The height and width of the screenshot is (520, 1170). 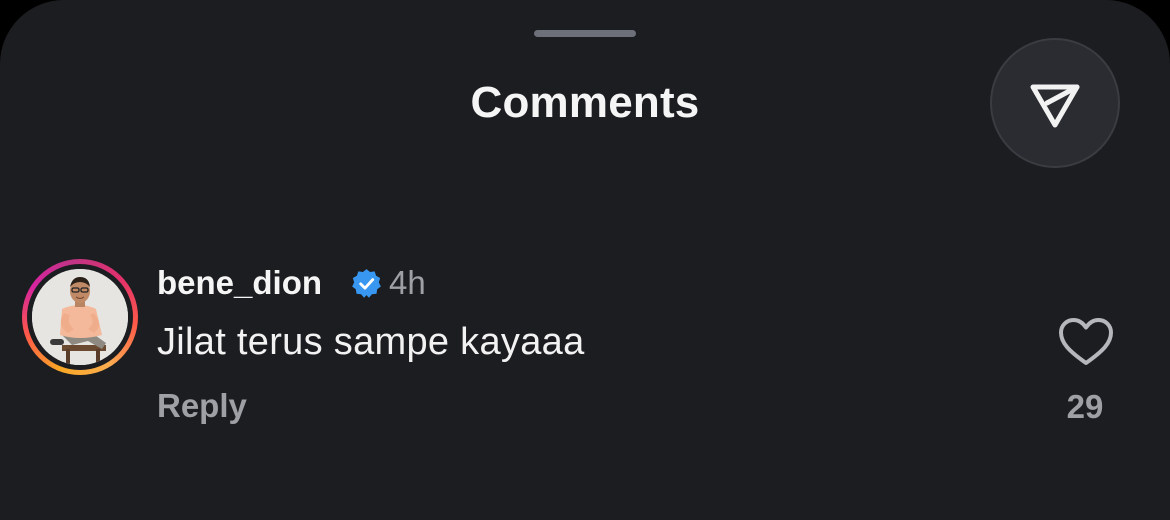 What do you see at coordinates (585, 33) in the screenshot?
I see `sheet-grabber-handle` at bounding box center [585, 33].